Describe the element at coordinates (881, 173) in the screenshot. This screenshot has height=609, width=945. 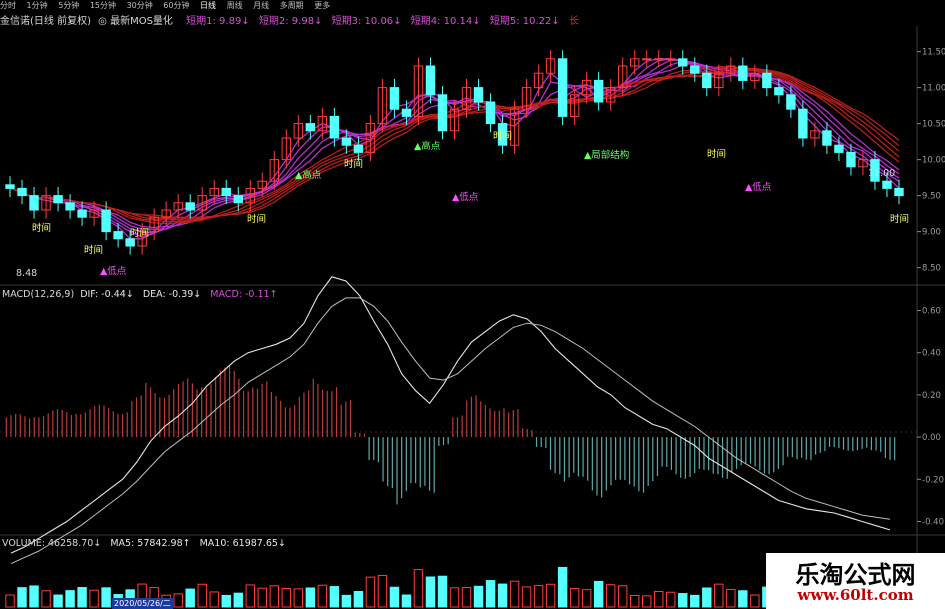
I see `right-price-label: 11.00` at that location.